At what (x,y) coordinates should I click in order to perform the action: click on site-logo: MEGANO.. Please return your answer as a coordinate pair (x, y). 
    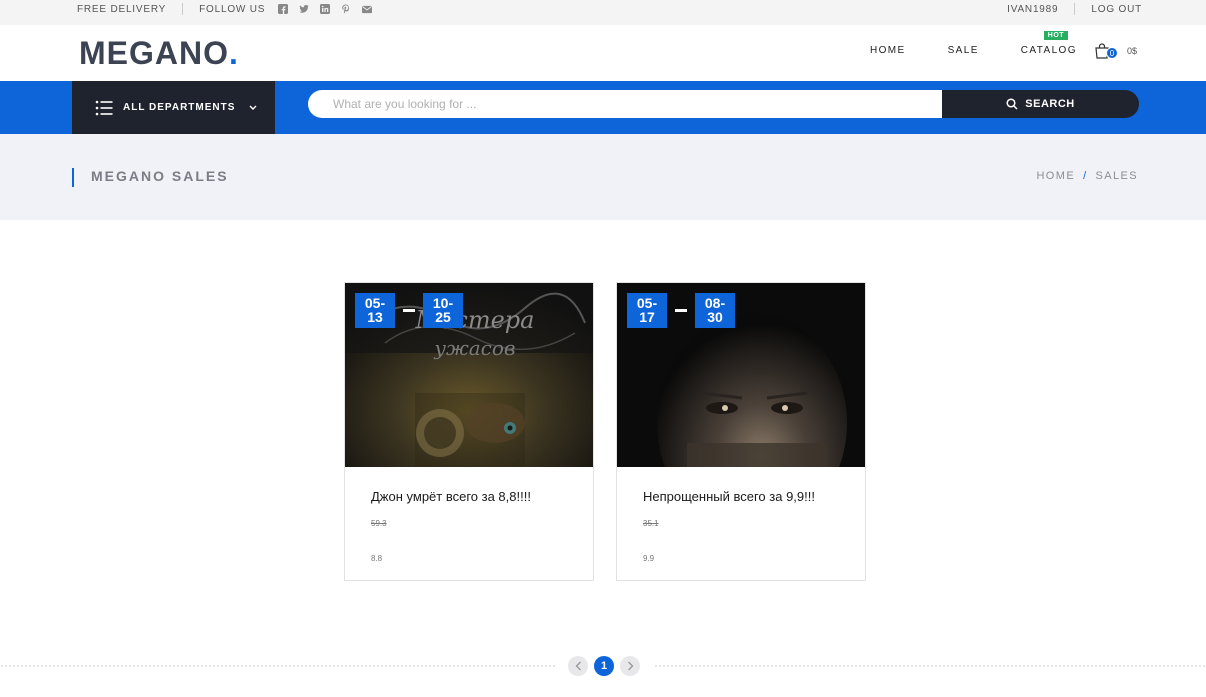
    Looking at the image, I should click on (159, 53).